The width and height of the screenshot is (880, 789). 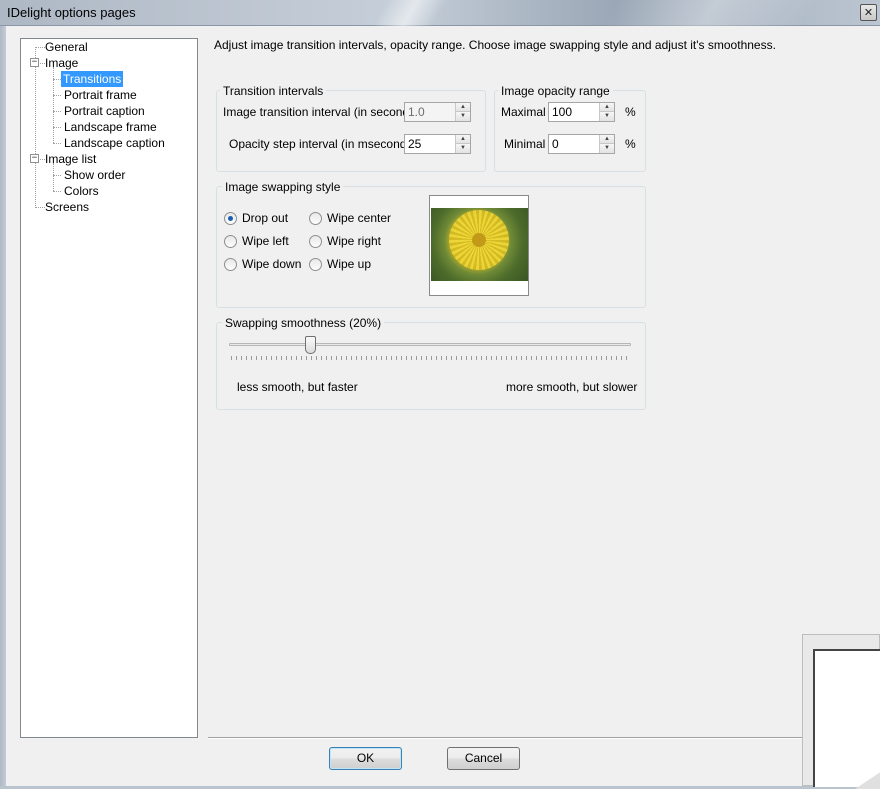 I want to click on smoothness-title: Swapping smoothness (20%), so click(x=303, y=323).